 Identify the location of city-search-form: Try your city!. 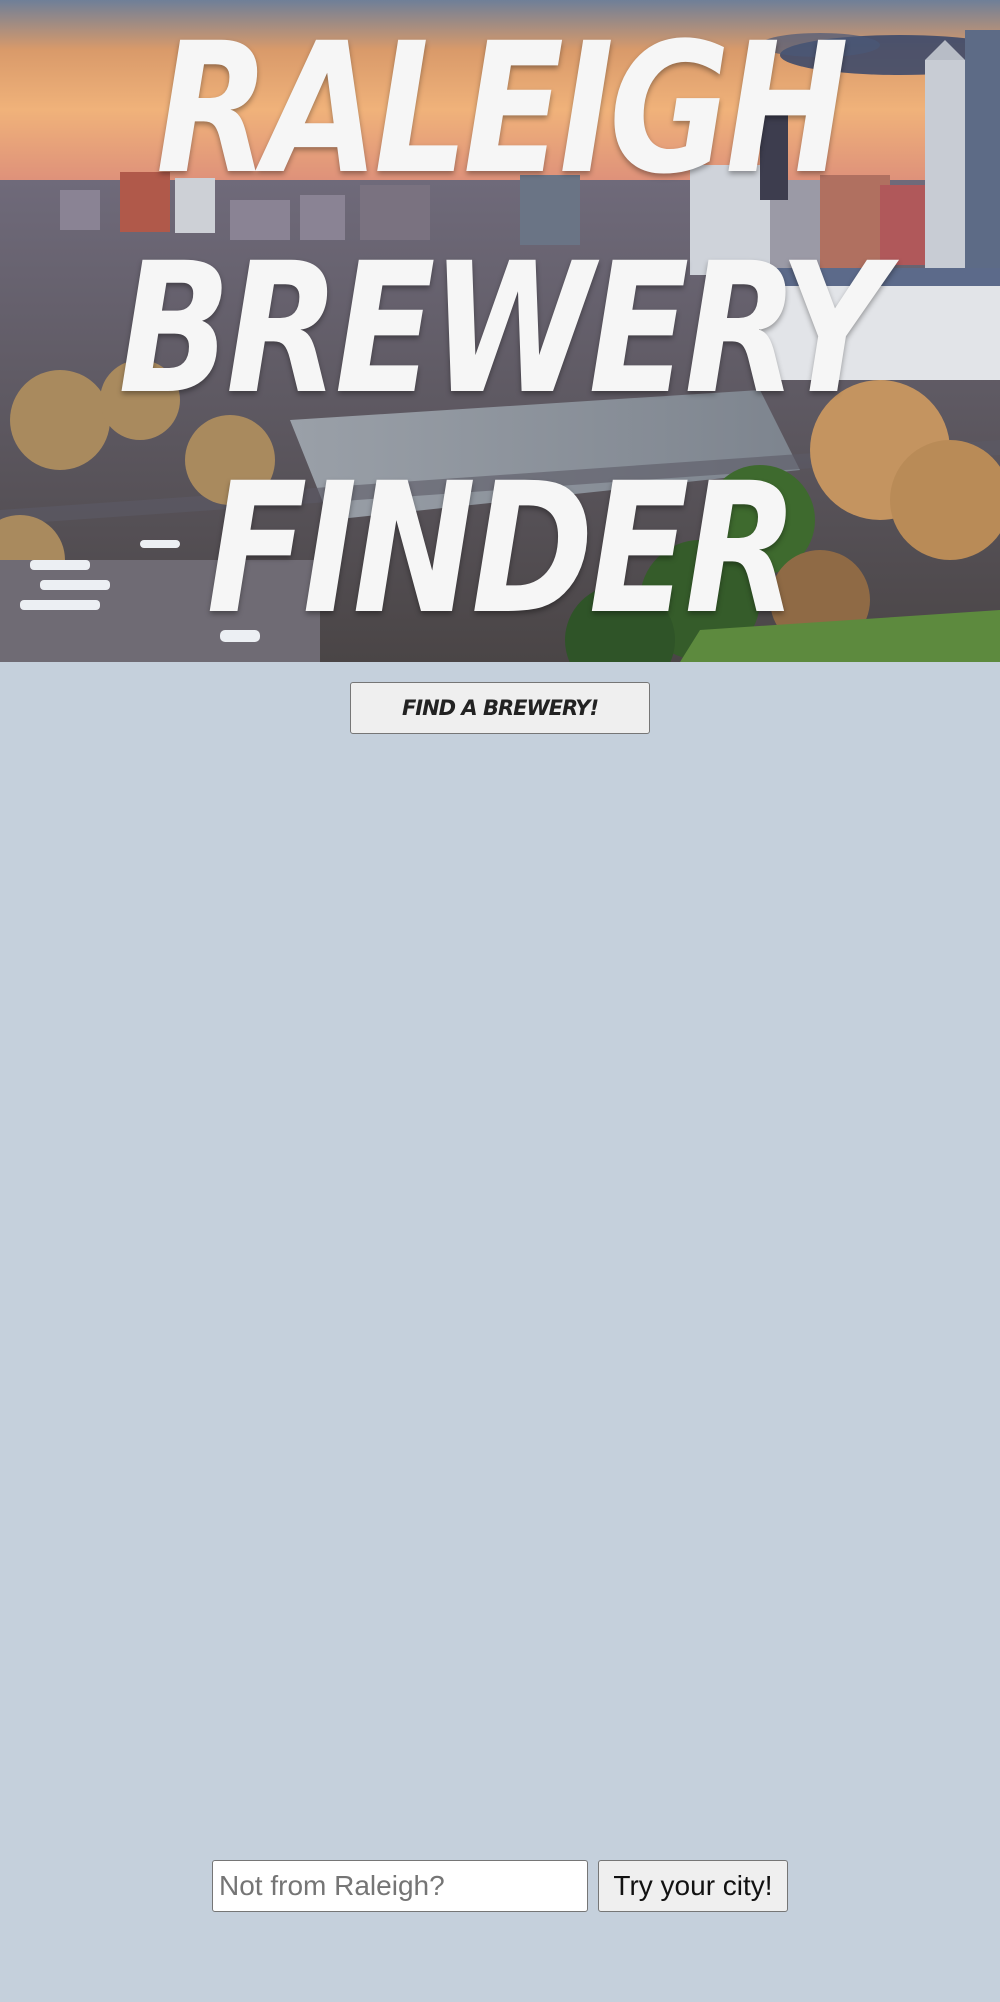
(500, 1886).